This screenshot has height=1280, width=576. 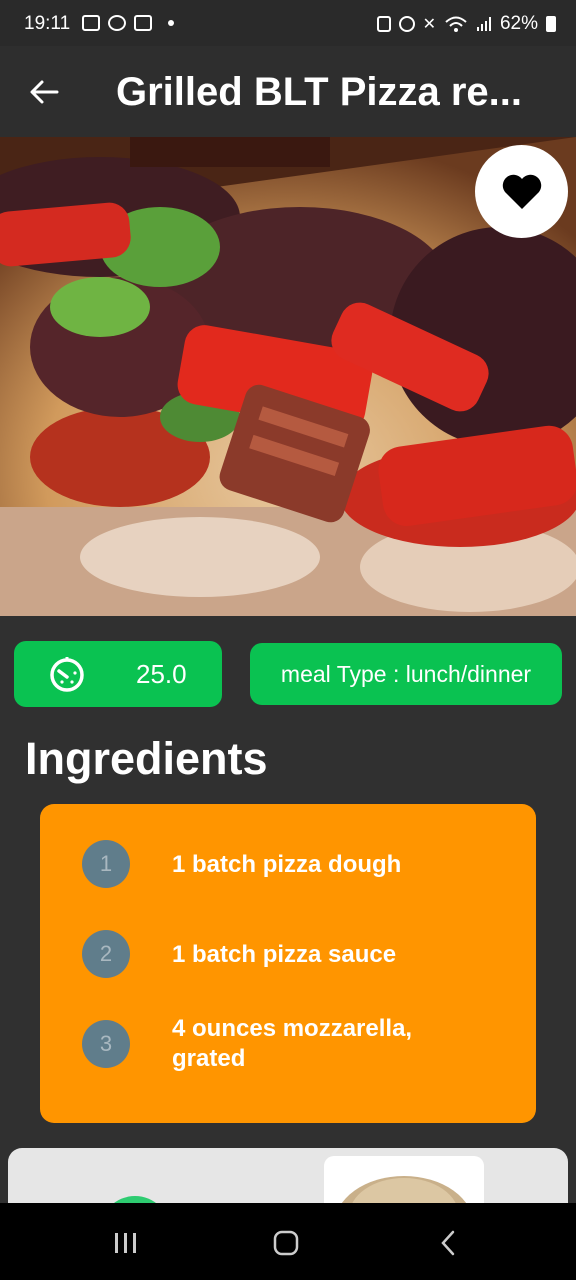 I want to click on reddit-icon, so click(x=117, y=23).